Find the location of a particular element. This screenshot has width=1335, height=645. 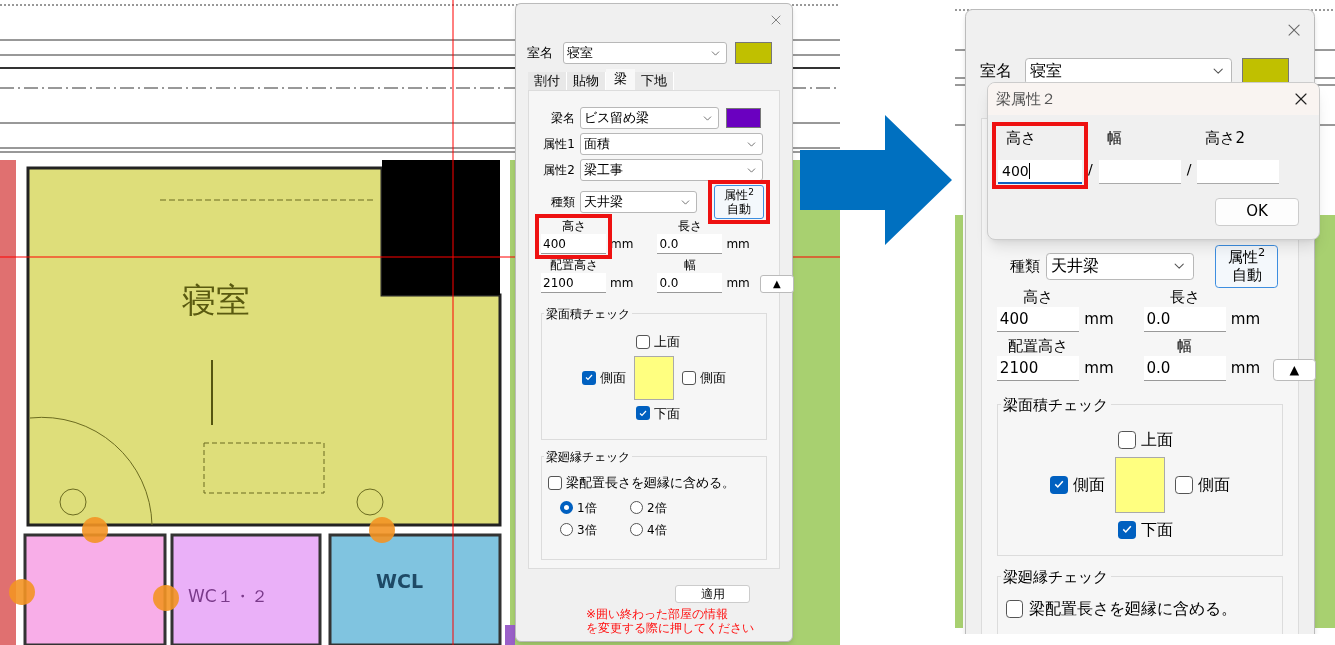

room-label: WCL is located at coordinates (399, 581).